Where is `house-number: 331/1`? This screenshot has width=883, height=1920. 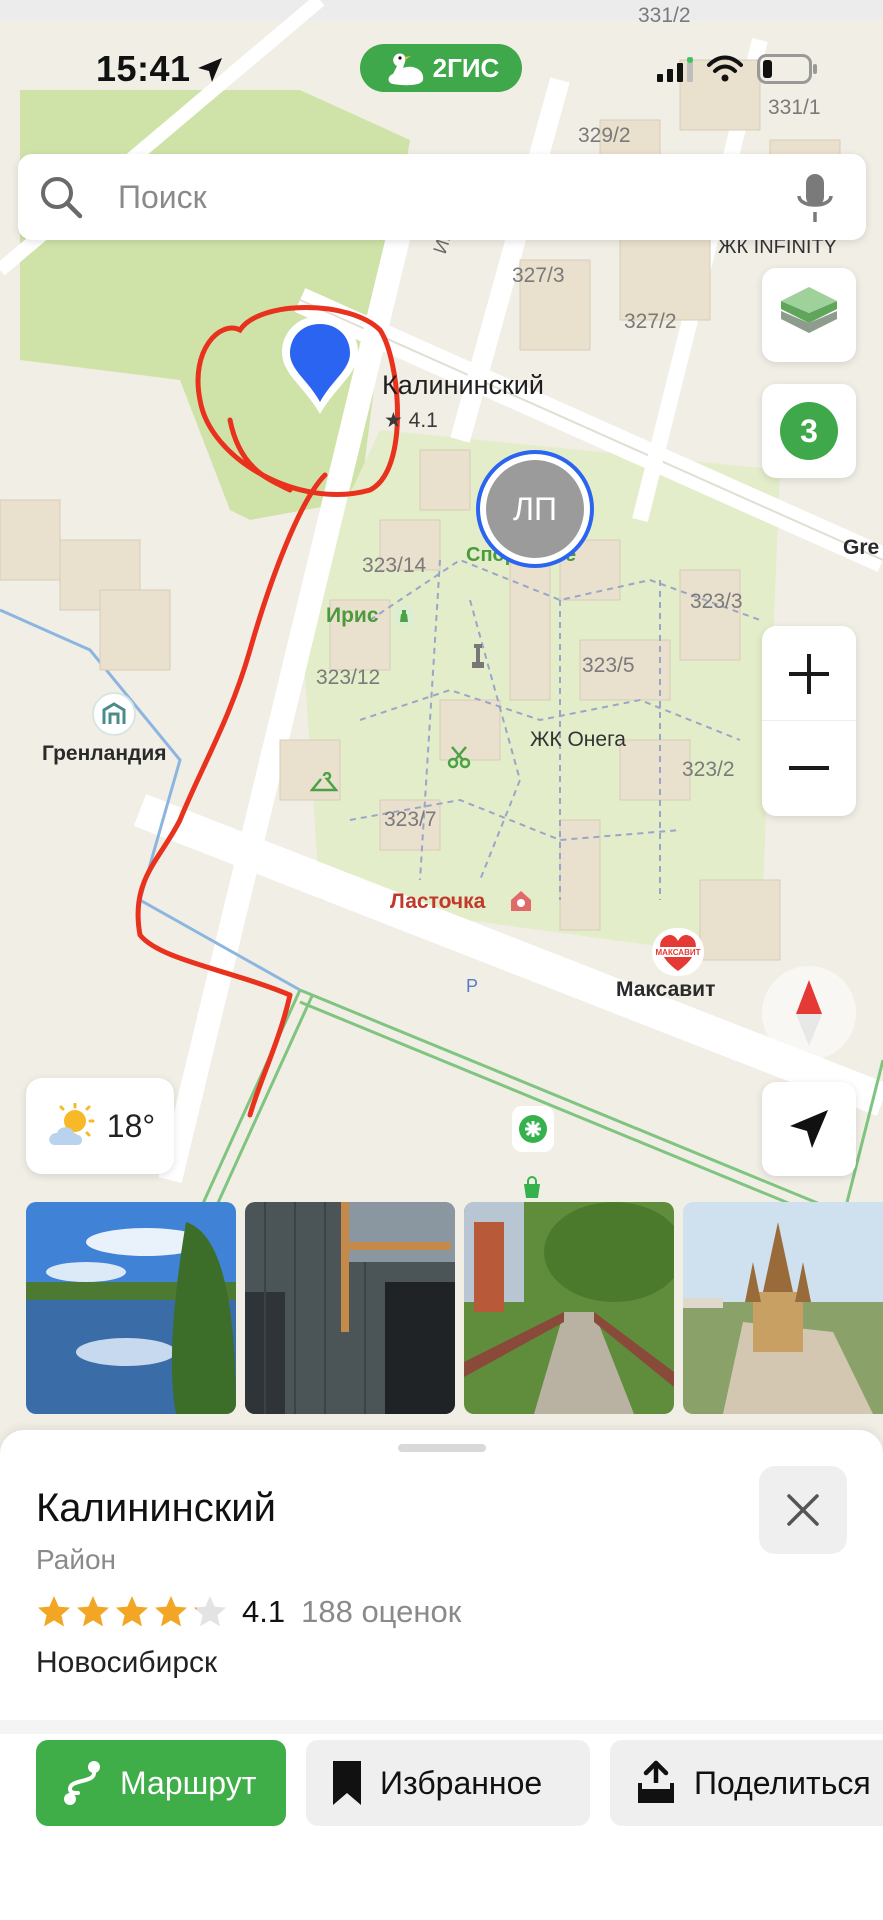
house-number: 331/1 is located at coordinates (794, 107).